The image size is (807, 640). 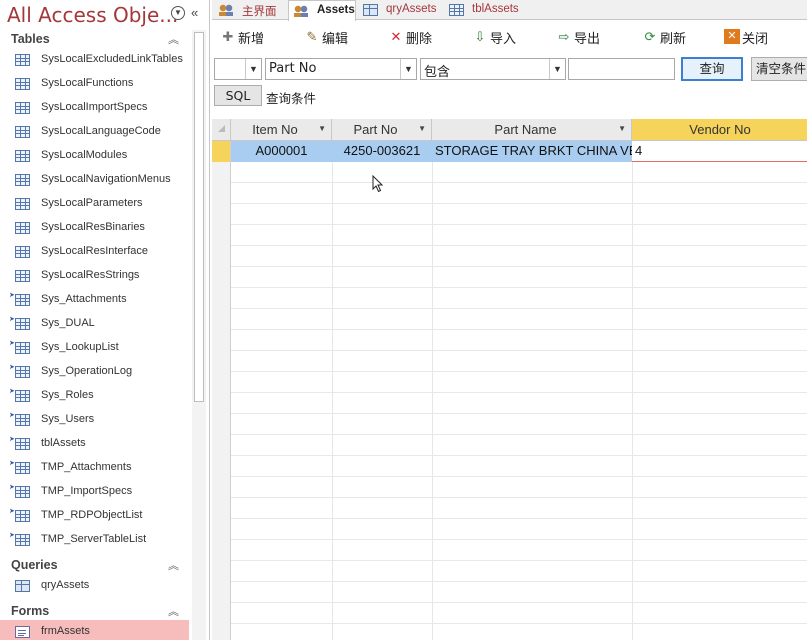 What do you see at coordinates (12, 367) in the screenshot?
I see `link-arrow-icon: ➤` at bounding box center [12, 367].